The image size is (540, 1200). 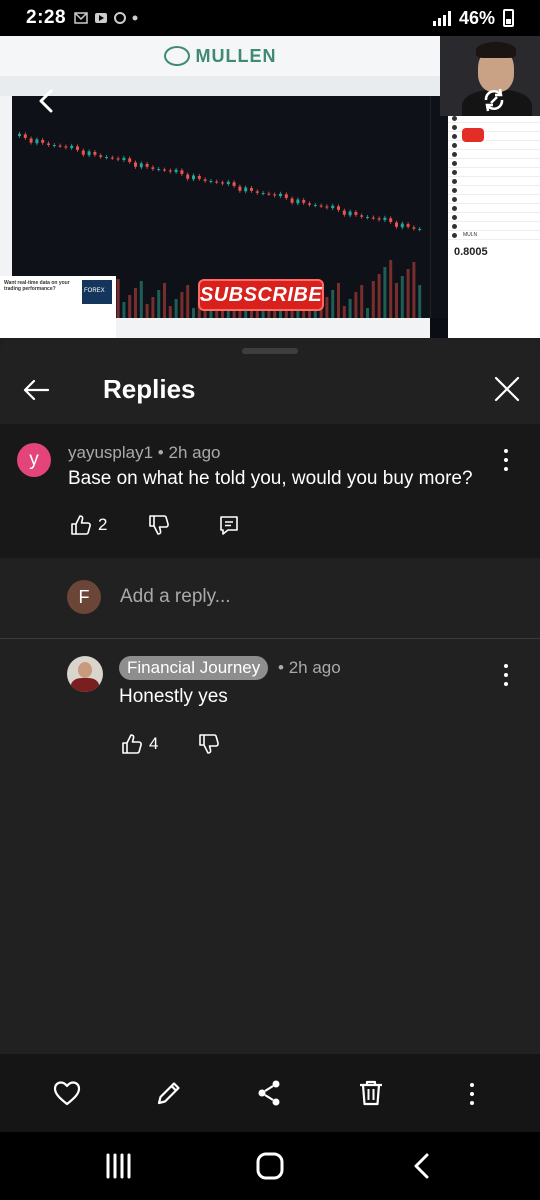 What do you see at coordinates (81, 525) in the screenshot?
I see `thumbs-up-icon` at bounding box center [81, 525].